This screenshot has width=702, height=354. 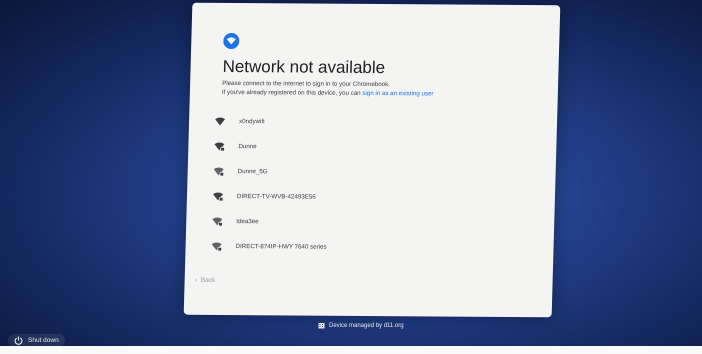 I want to click on network-item: DIRECT-874IP-HWY 7640 series, so click(x=371, y=247).